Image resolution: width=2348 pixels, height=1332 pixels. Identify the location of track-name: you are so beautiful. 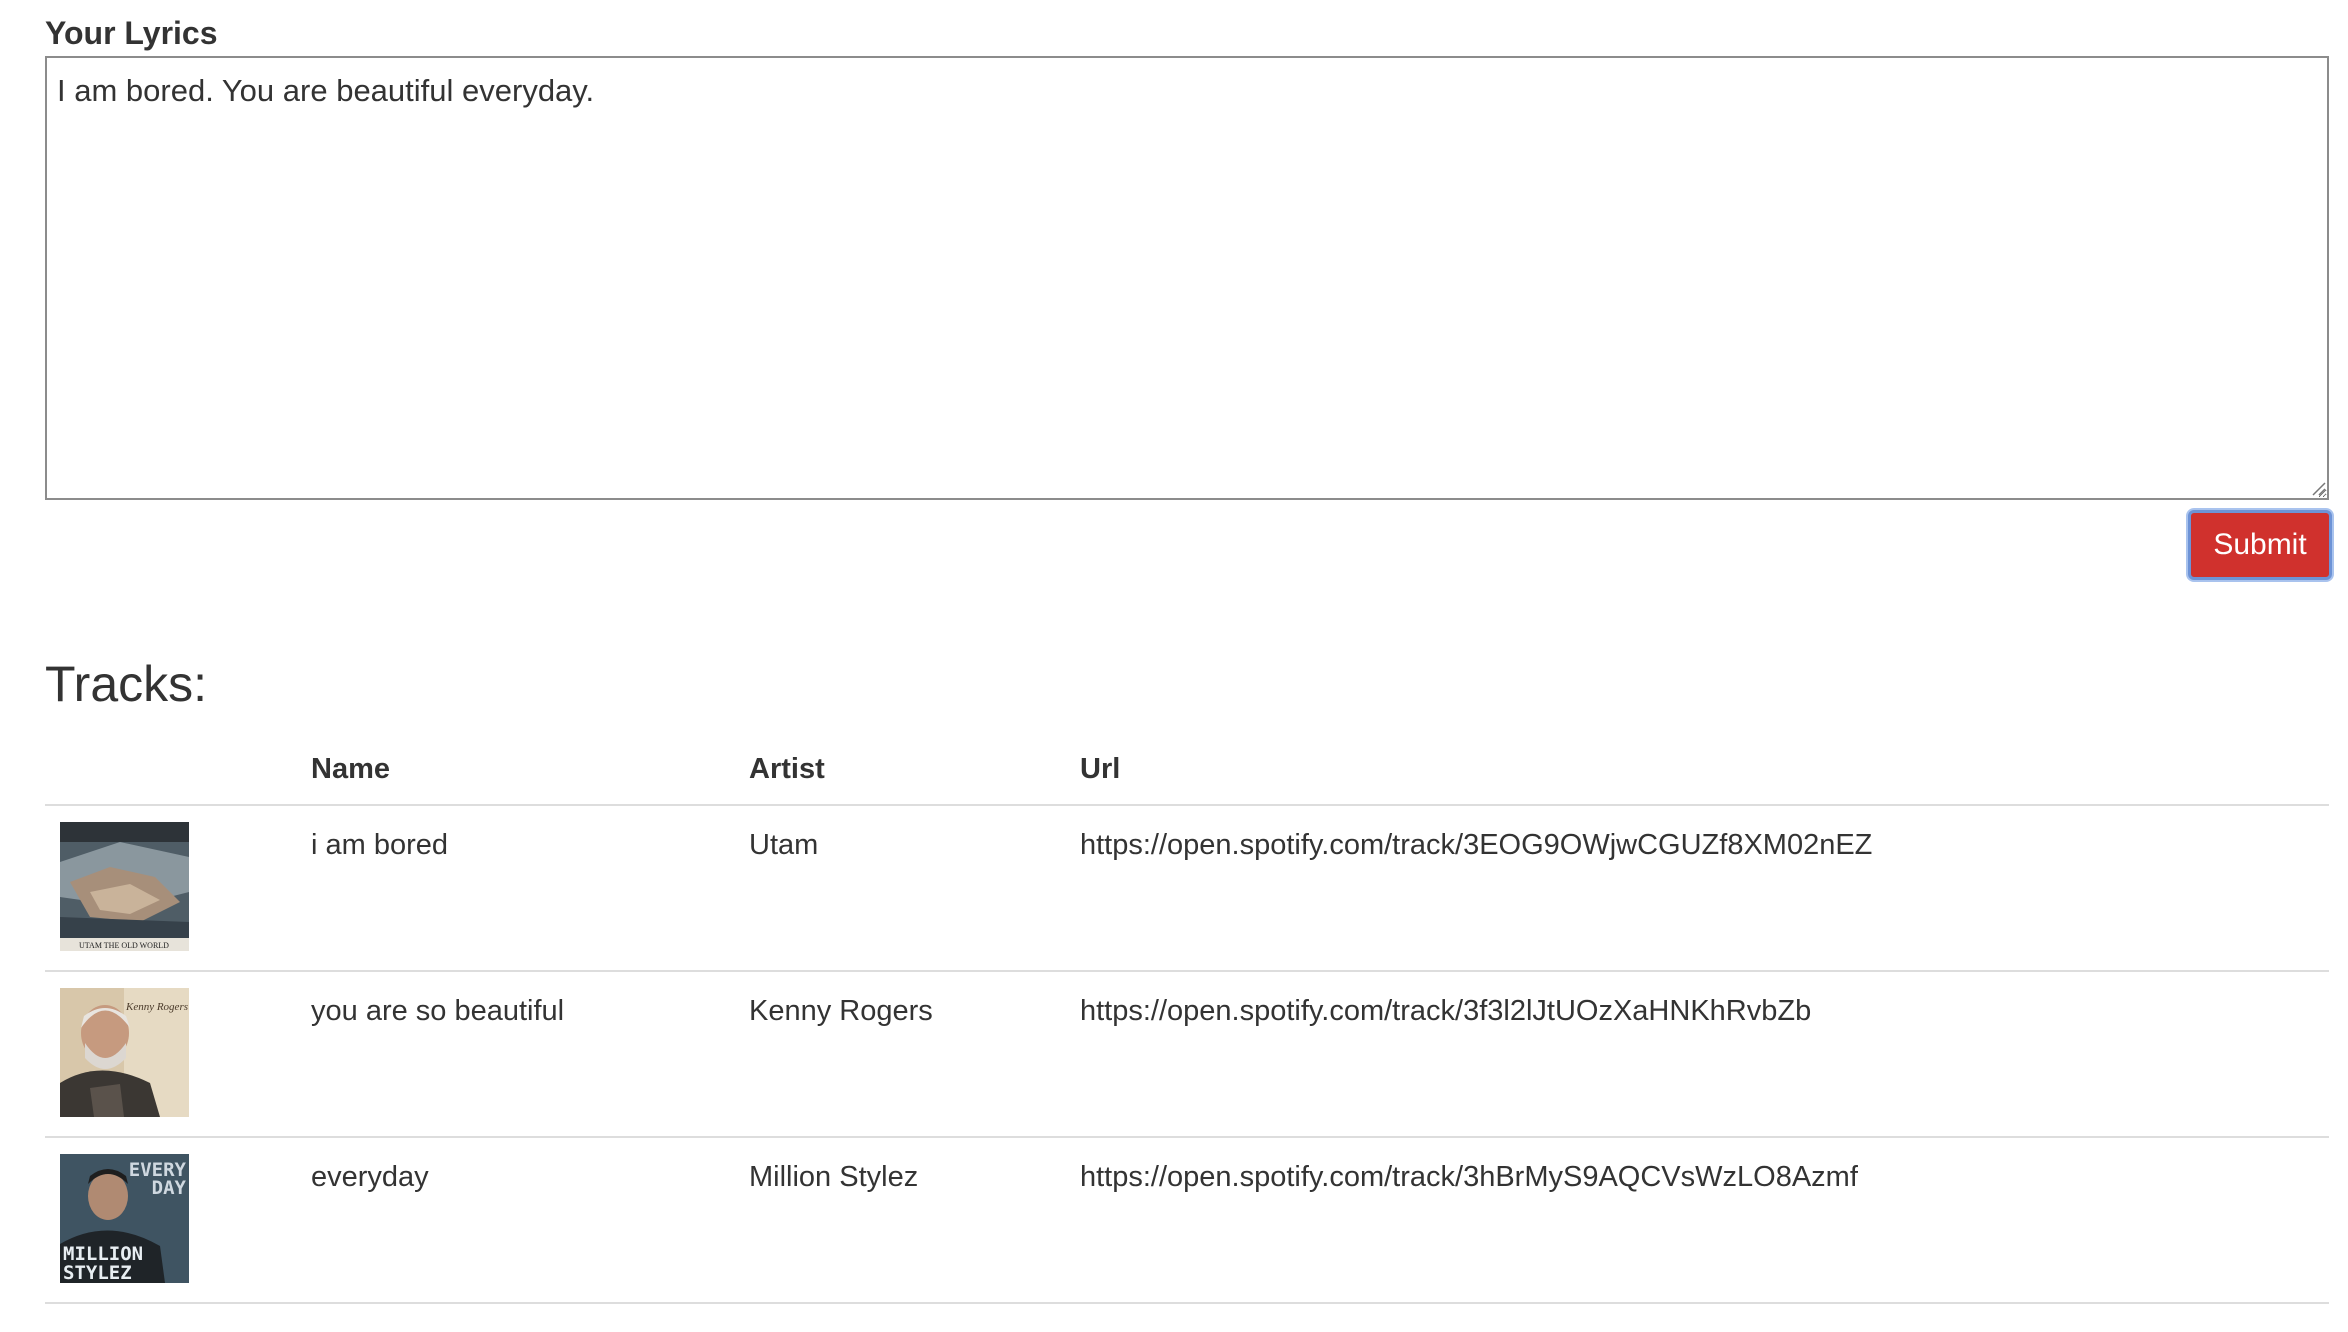
(438, 1011).